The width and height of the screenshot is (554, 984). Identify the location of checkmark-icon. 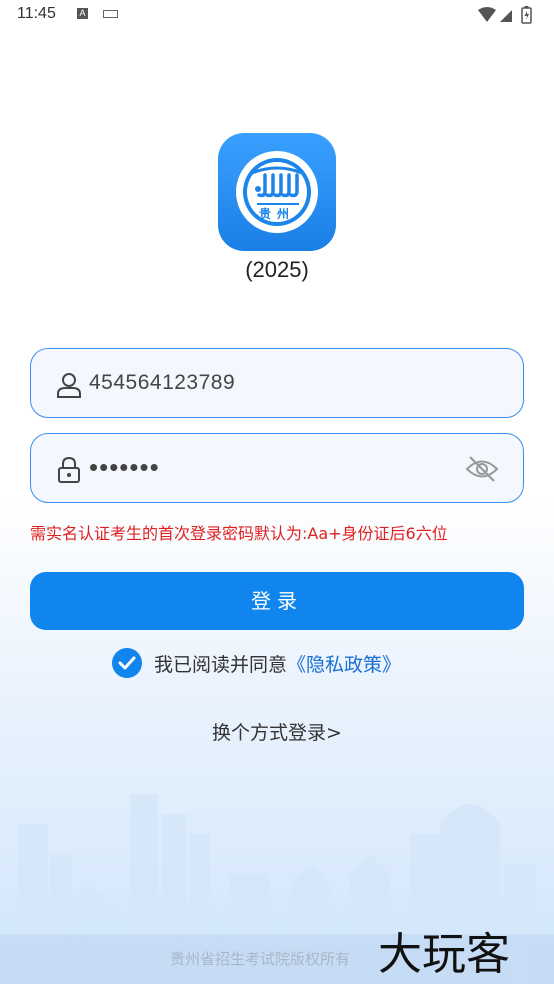
(127, 663).